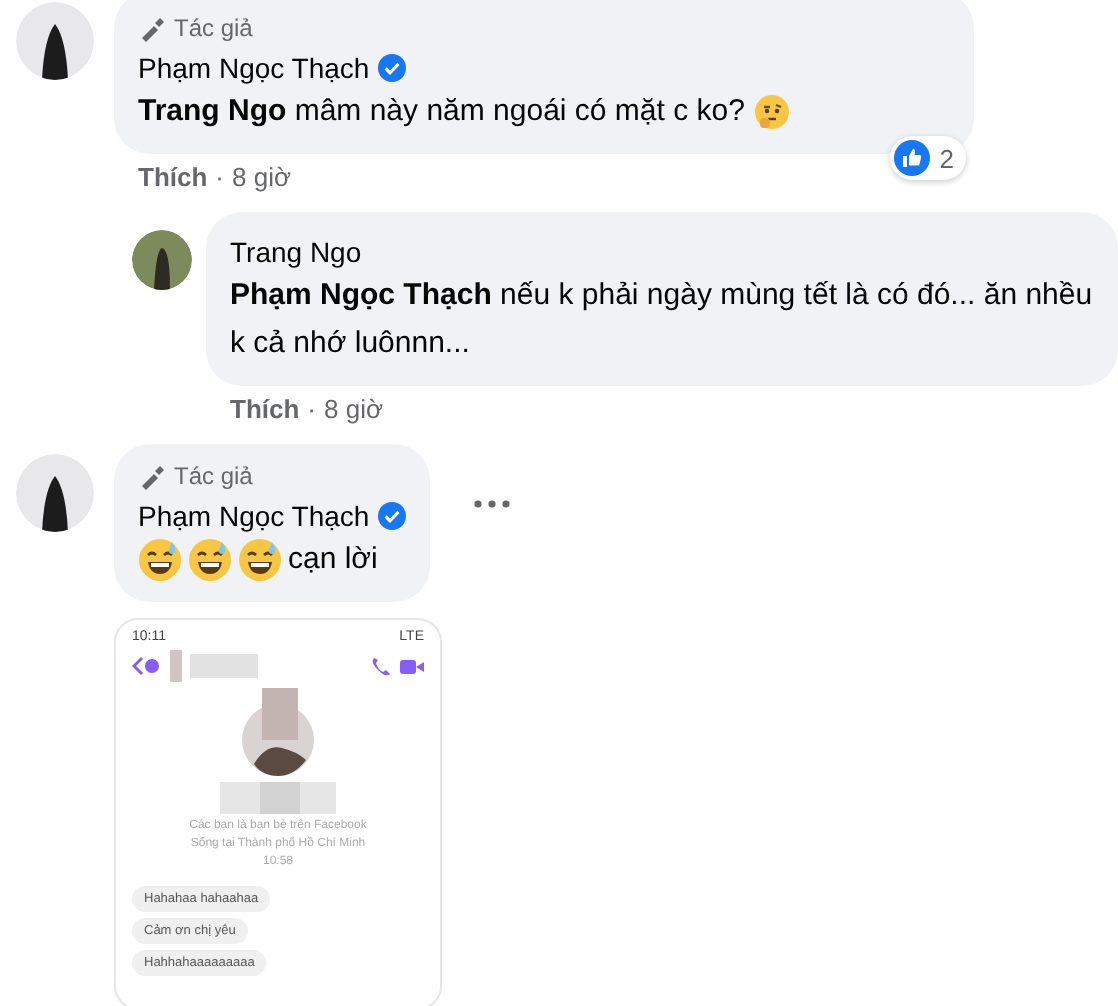  I want to click on comment-text: Trang Ngo mâm này năm ngoái có mặt c ko?, so click(464, 112).